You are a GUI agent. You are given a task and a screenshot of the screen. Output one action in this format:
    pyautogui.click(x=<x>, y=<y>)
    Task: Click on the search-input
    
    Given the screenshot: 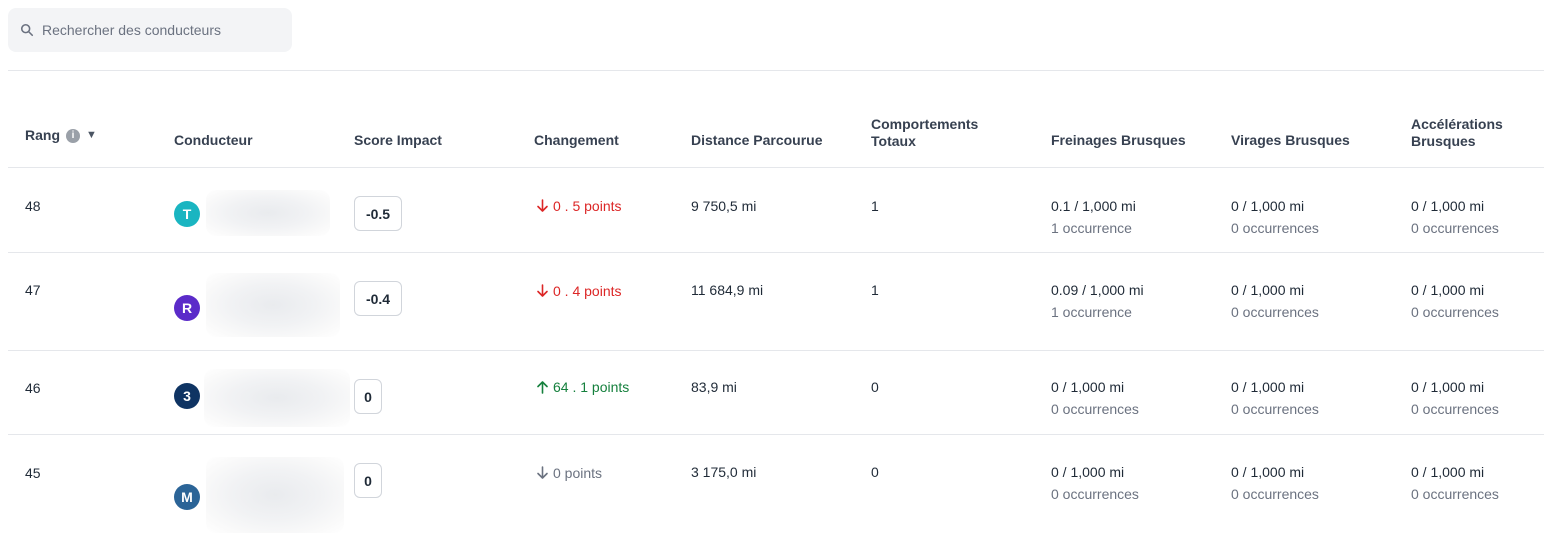 What is the action you would take?
    pyautogui.click(x=162, y=30)
    